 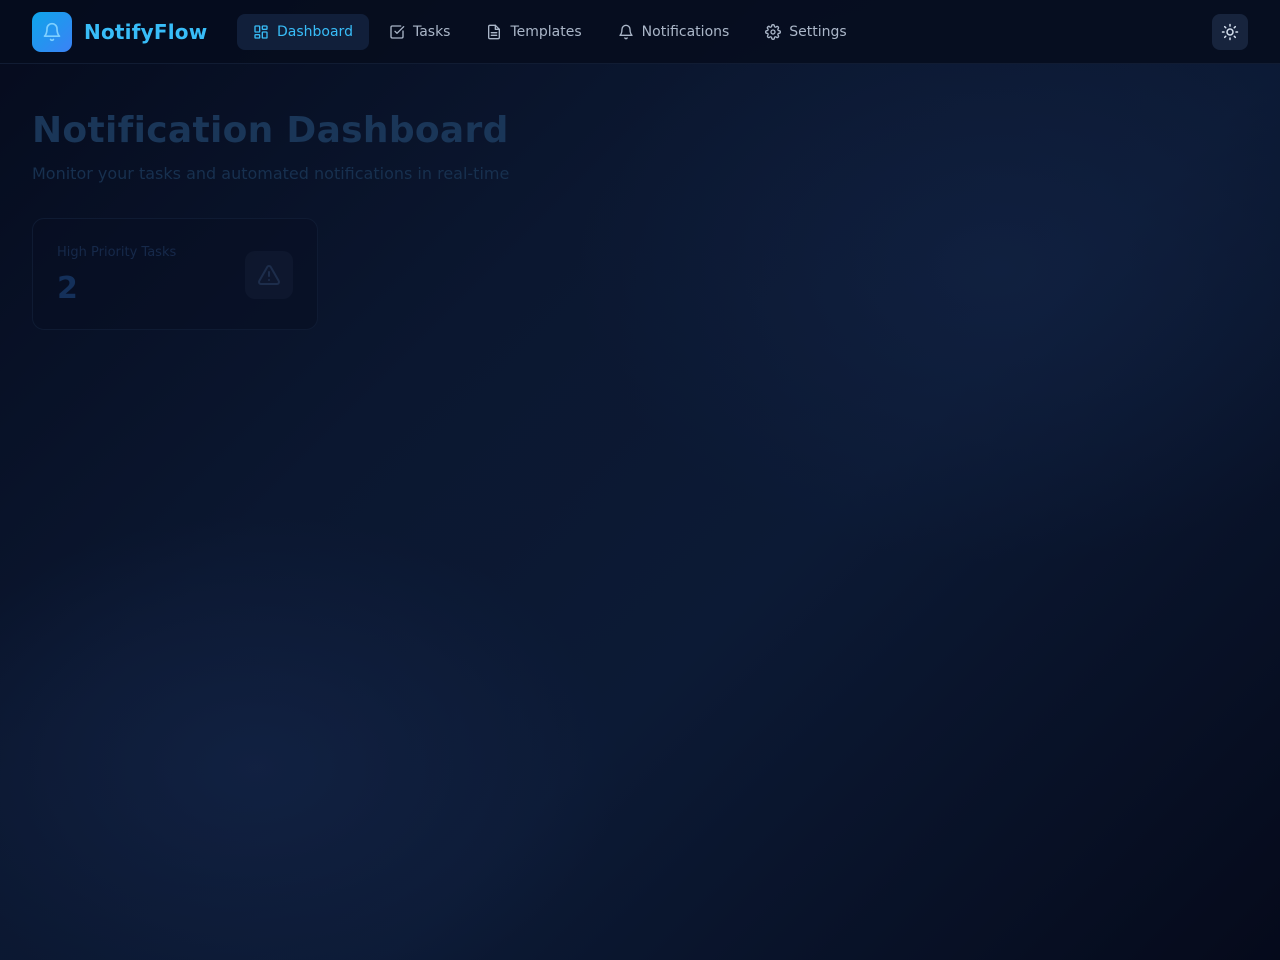 What do you see at coordinates (67, 288) in the screenshot?
I see `stat-value: 2` at bounding box center [67, 288].